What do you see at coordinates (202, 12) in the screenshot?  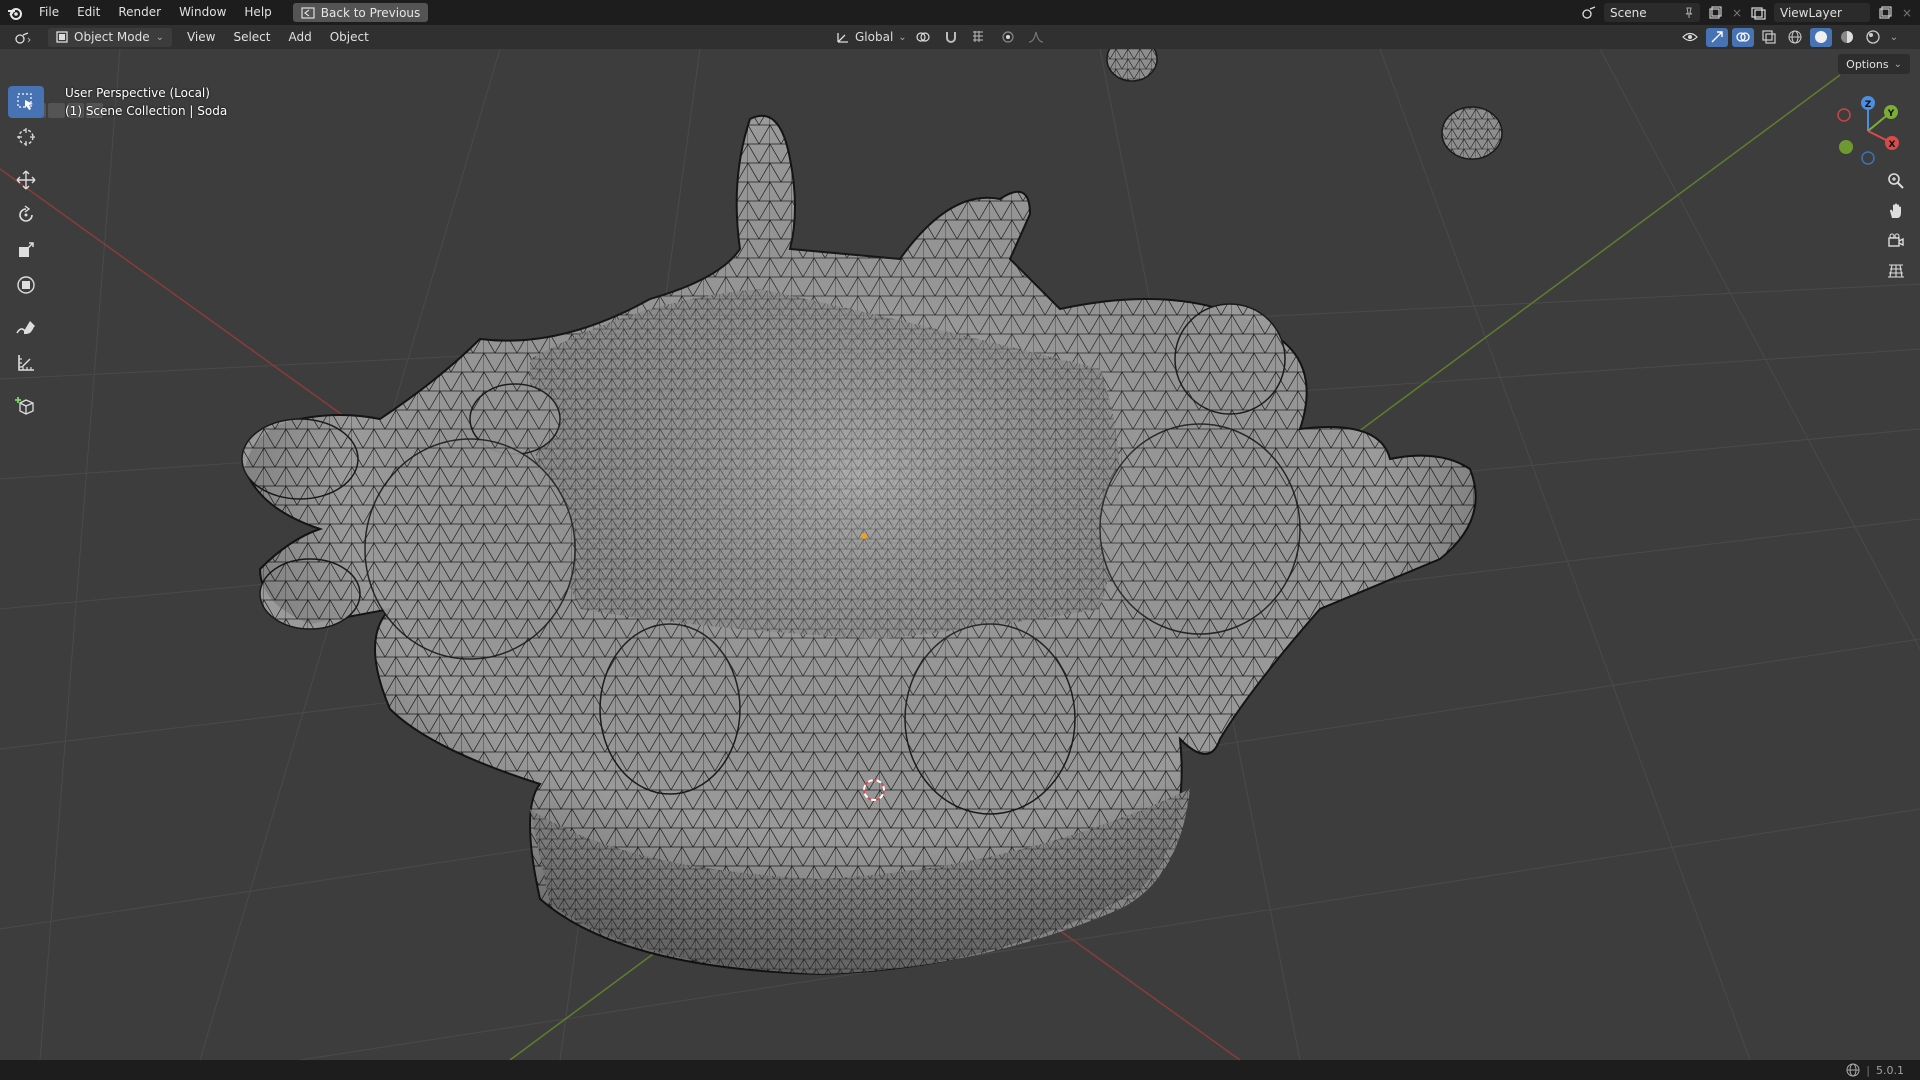 I see `menu-window: Window` at bounding box center [202, 12].